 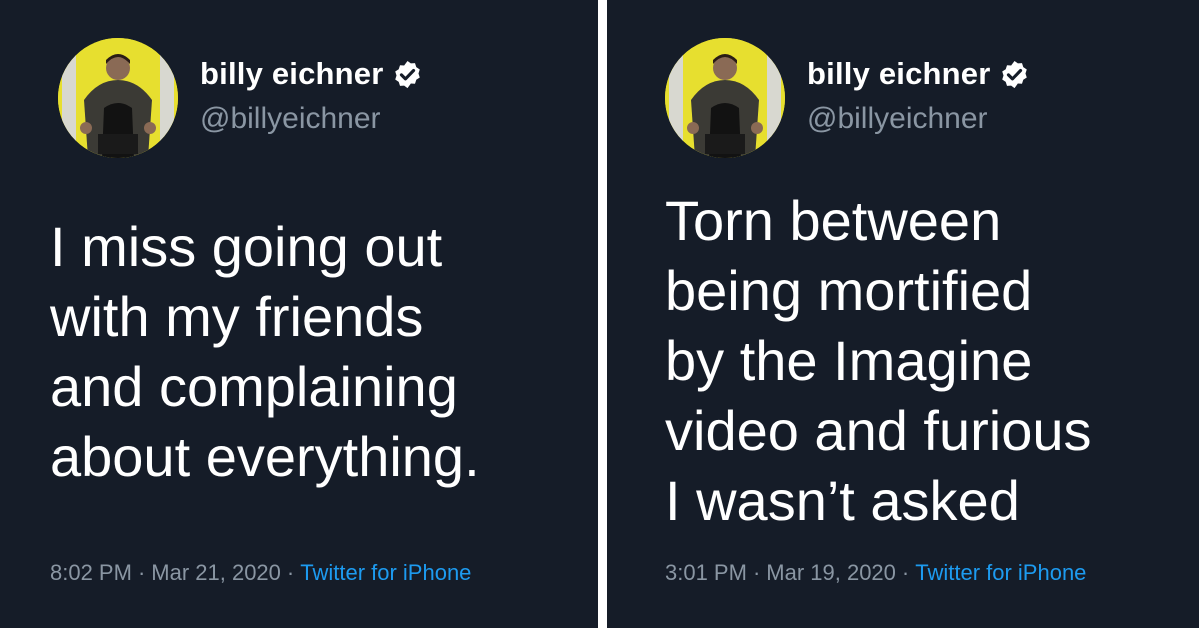 I want to click on tweet-date: Mar 21, 2020, so click(x=216, y=572).